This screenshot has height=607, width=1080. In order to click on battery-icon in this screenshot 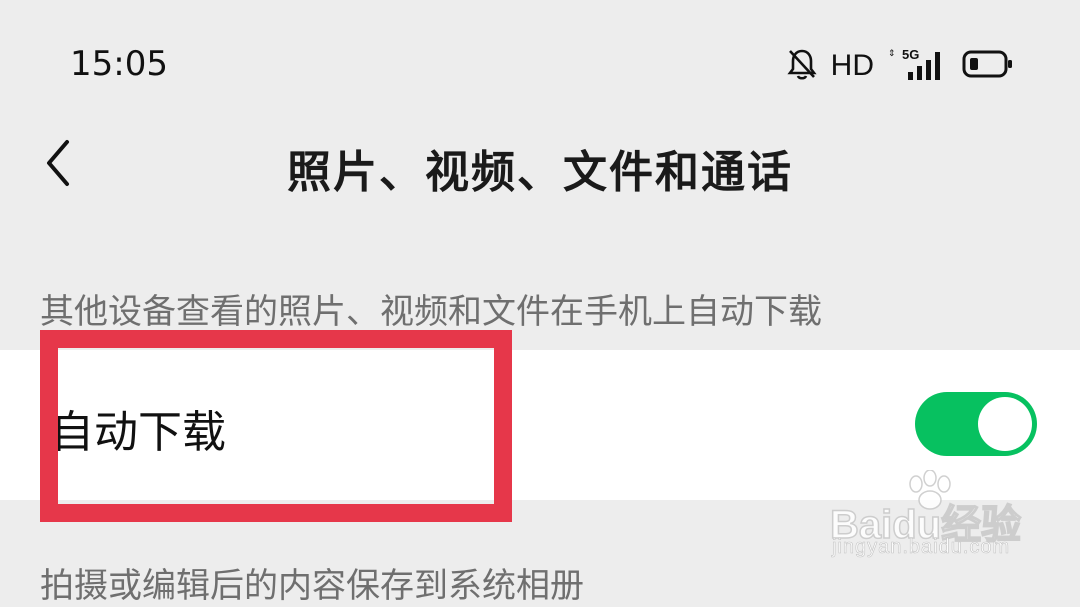, I will do `click(988, 66)`.